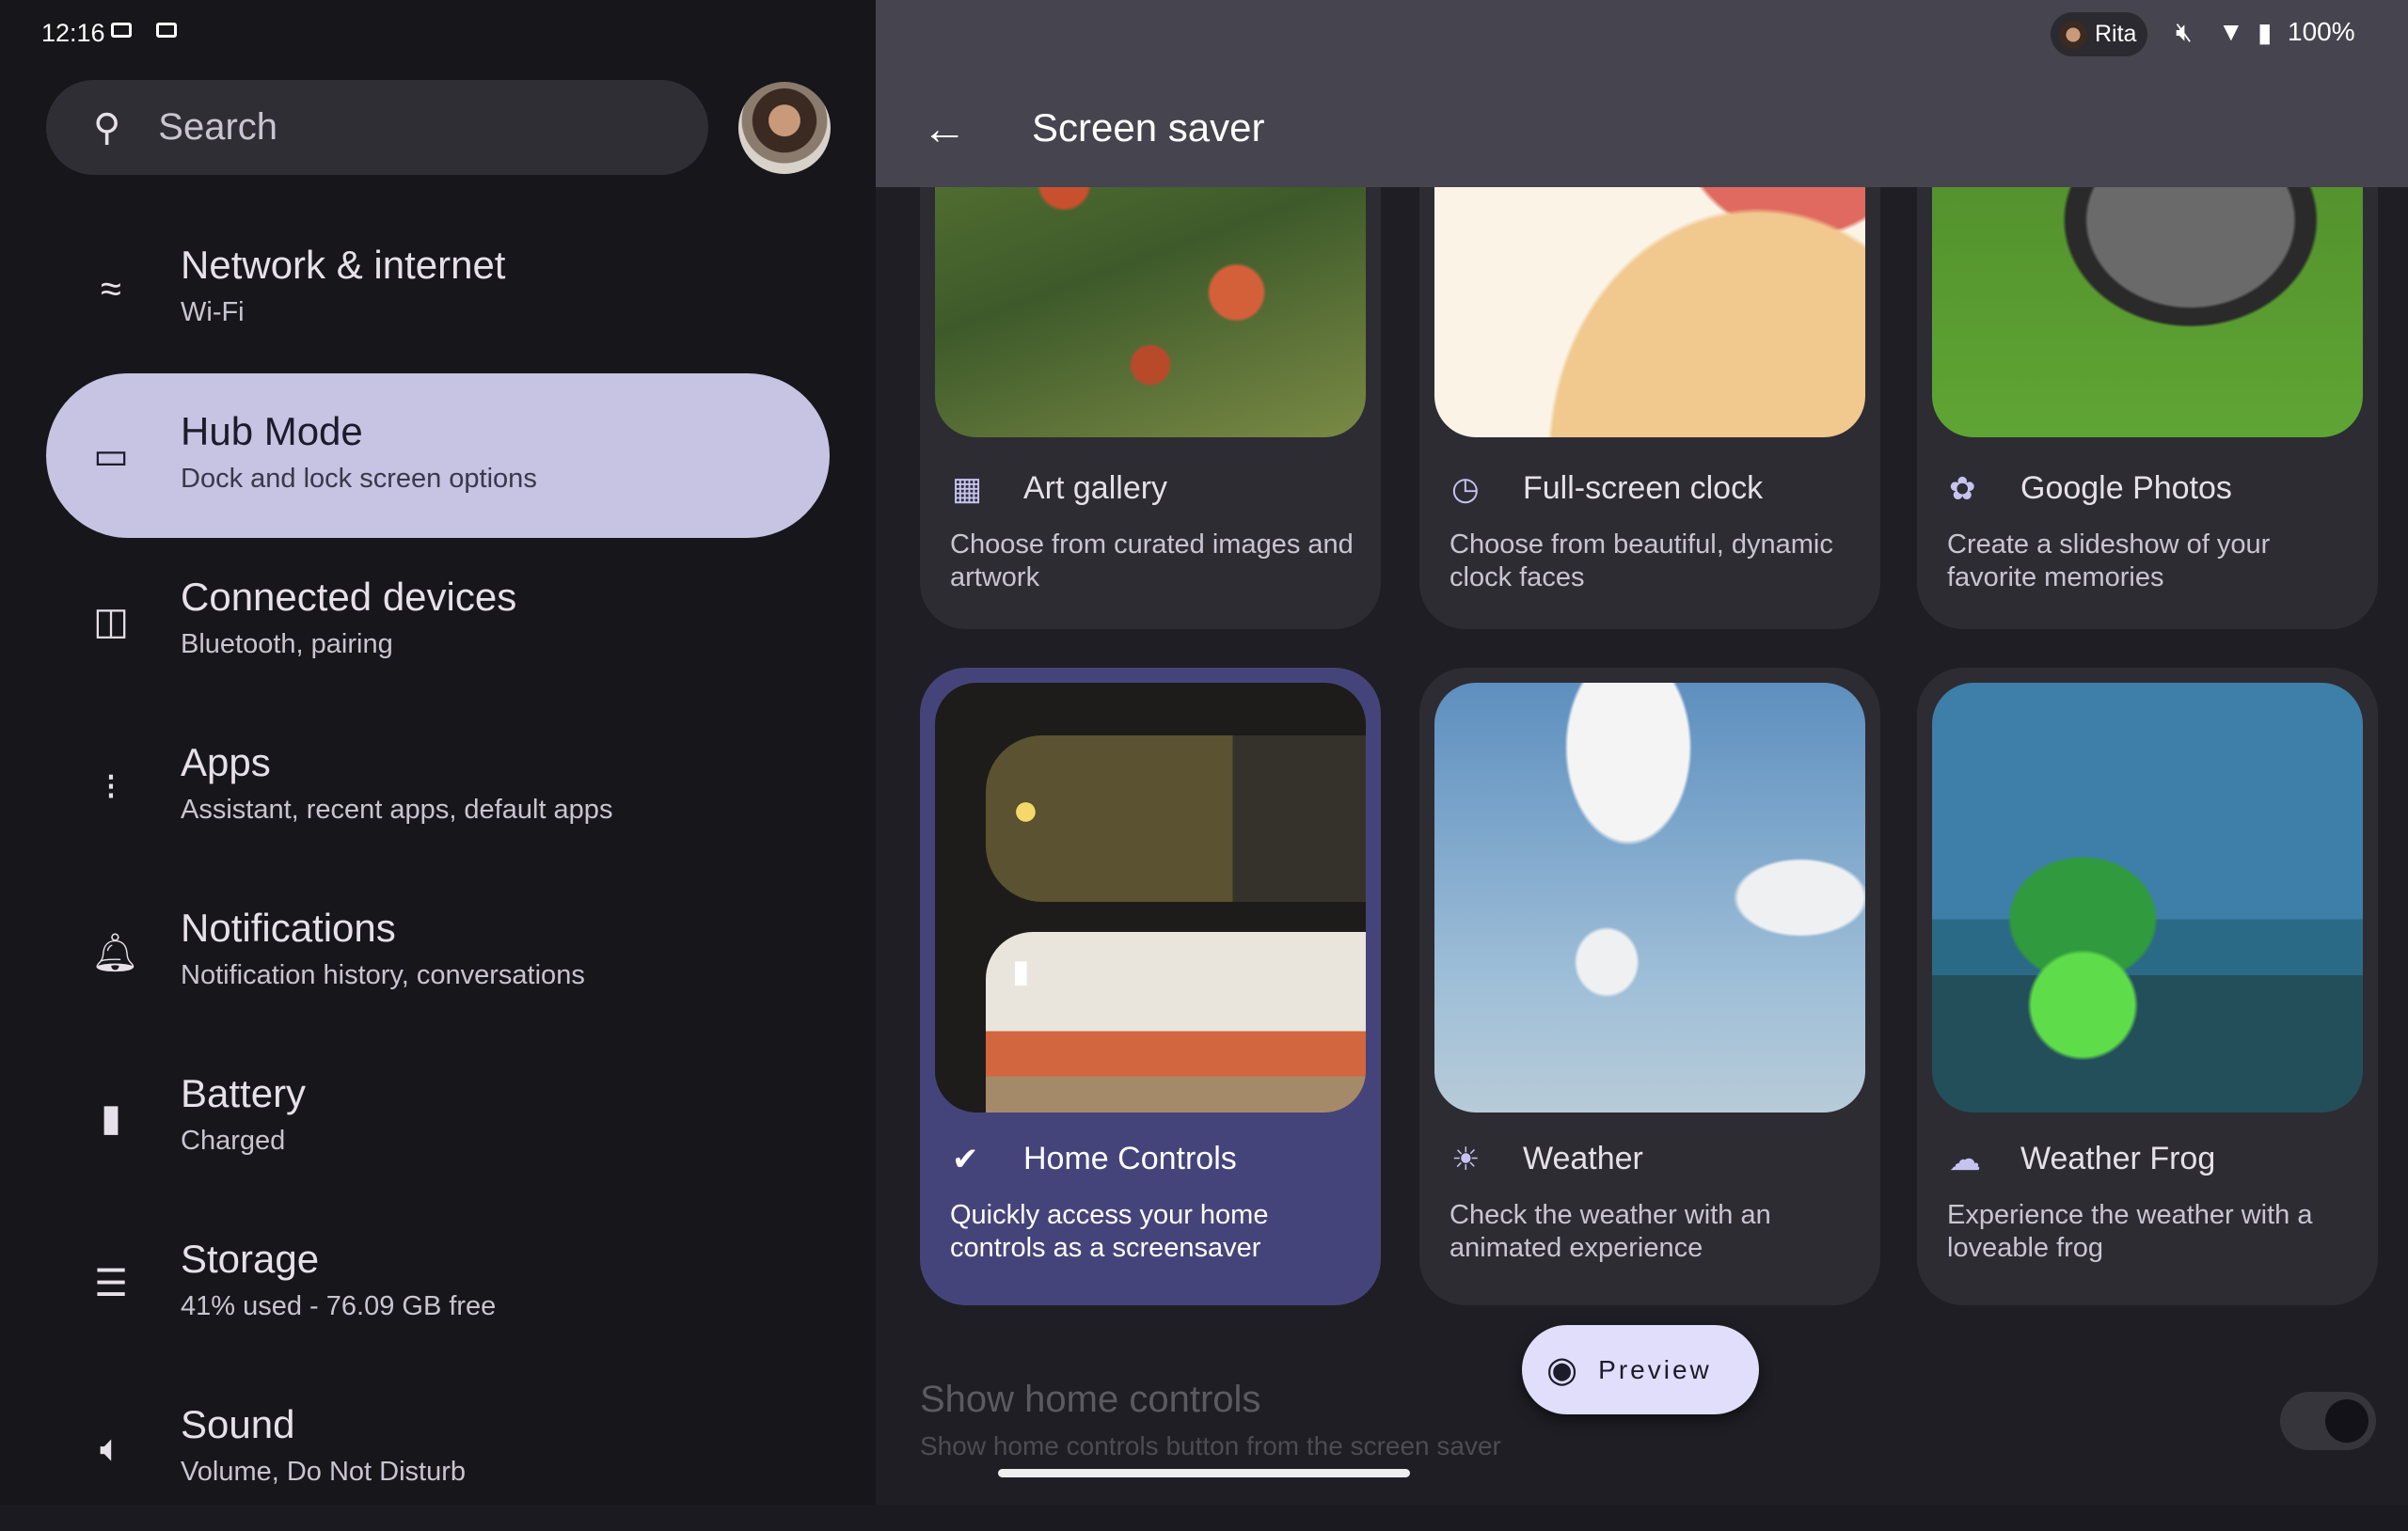 This screenshot has height=1531, width=2408. Describe the element at coordinates (1963, 489) in the screenshot. I see `pinwheel-icon: ✿` at that location.